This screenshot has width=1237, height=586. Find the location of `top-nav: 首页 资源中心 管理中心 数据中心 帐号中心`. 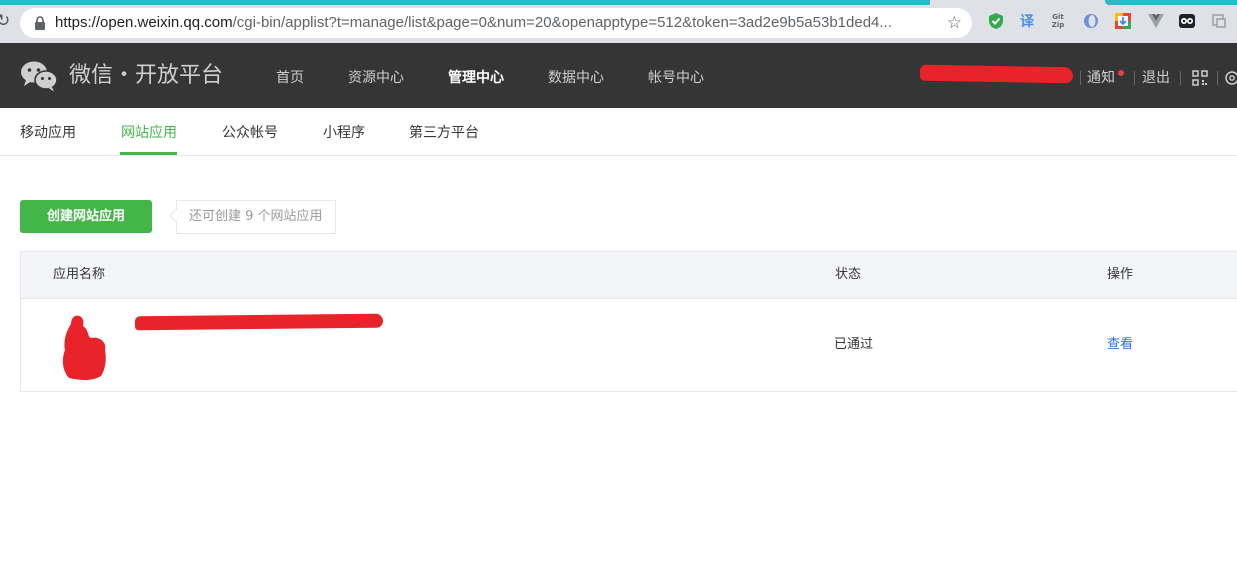

top-nav: 首页 资源中心 管理中心 数据中心 帐号中心 is located at coordinates (490, 78).